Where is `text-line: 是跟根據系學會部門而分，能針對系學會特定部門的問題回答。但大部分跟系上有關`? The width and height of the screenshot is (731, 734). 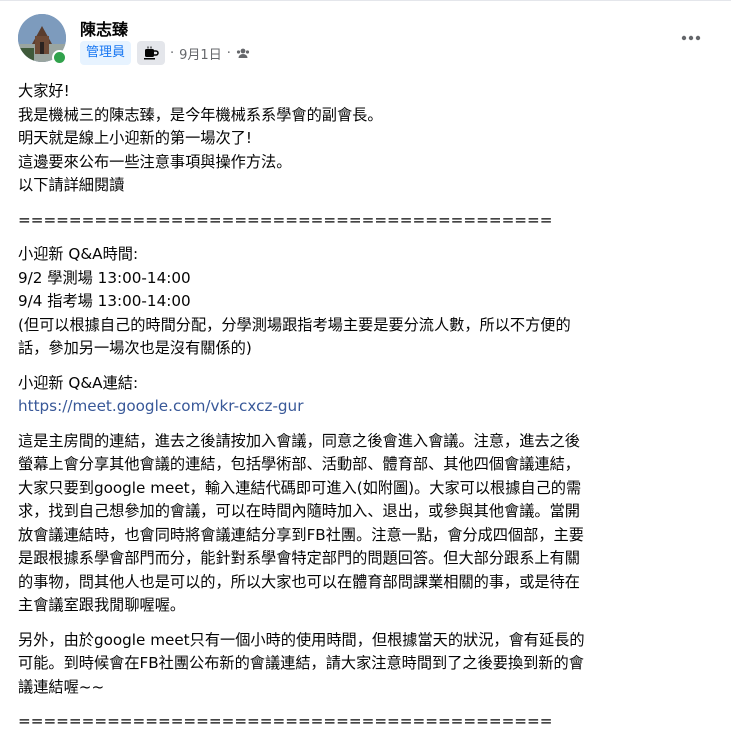
text-line: 是跟根據系學會部門而分，能針對系學會特定部門的問題回答。但大部分跟系上有關 is located at coordinates (299, 558).